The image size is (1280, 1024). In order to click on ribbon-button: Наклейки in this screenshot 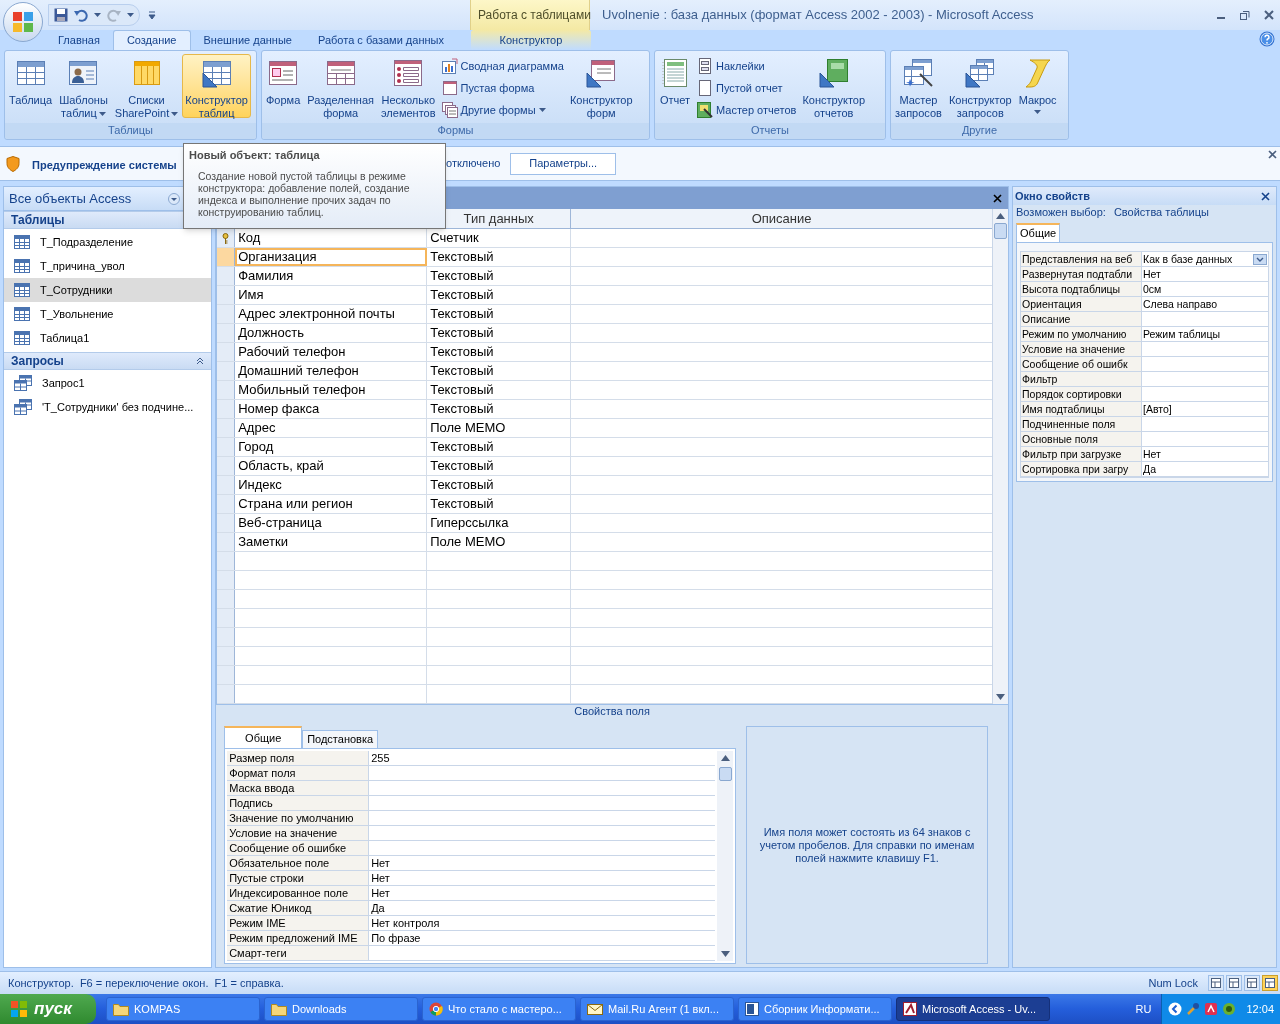, I will do `click(747, 66)`.